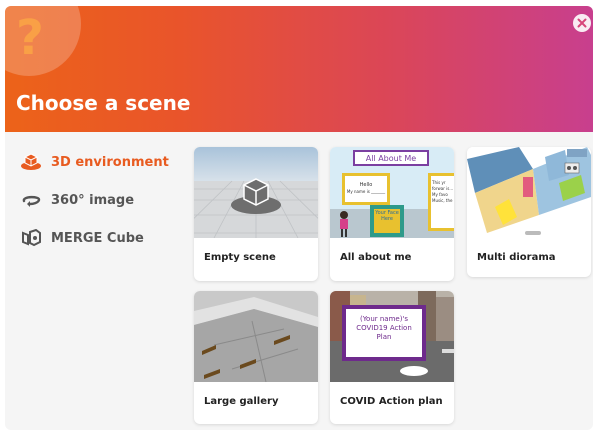 This screenshot has height=432, width=594. I want to click on sidebar-item-merge-cube: MERGE Cube, so click(104, 238).